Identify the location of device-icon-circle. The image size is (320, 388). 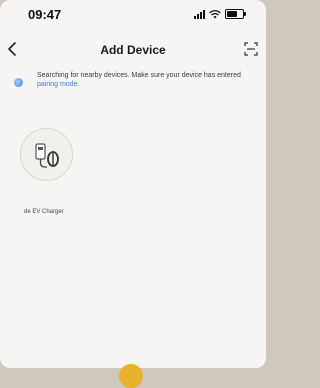
(46, 154).